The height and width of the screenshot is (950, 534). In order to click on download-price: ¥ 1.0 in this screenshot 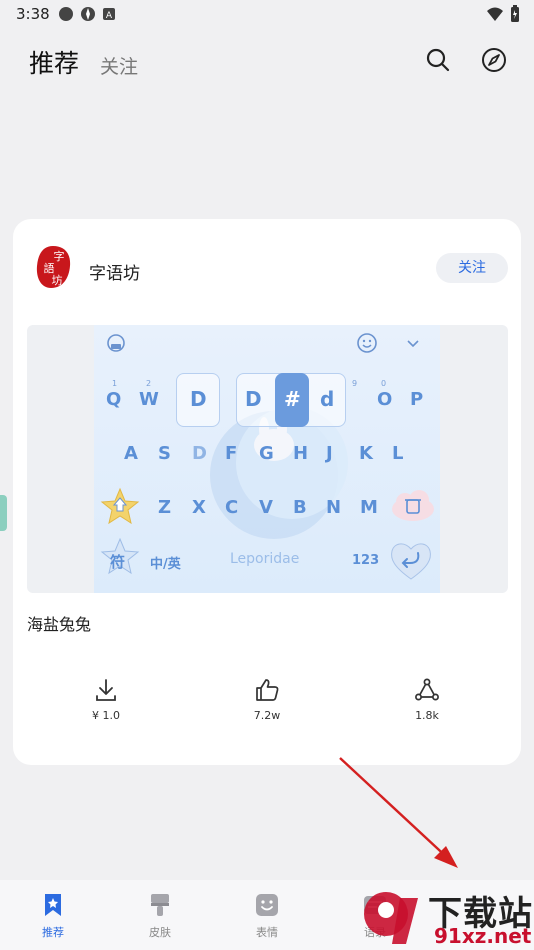, I will do `click(106, 715)`.